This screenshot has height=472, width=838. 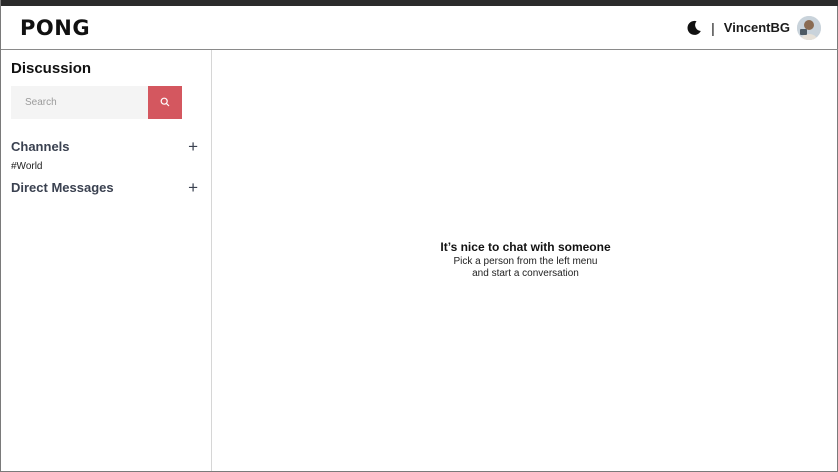 What do you see at coordinates (525, 273) in the screenshot?
I see `empty-state-line-2: and start a conversation` at bounding box center [525, 273].